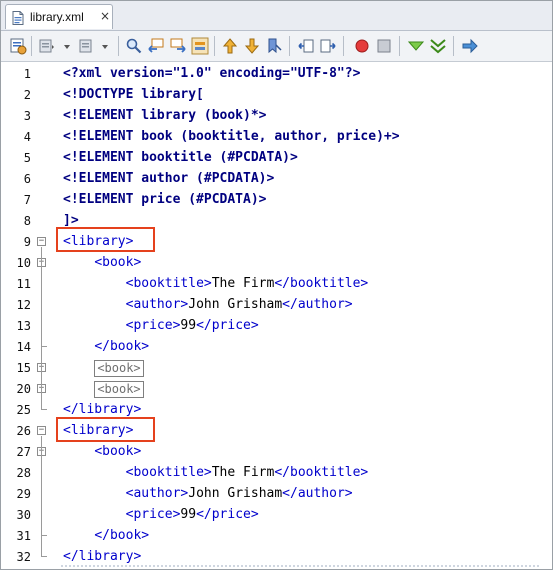 Image resolution: width=553 pixels, height=570 pixels. I want to click on code-text: <!ELEMENT author (#PCDATA)>, so click(168, 178).